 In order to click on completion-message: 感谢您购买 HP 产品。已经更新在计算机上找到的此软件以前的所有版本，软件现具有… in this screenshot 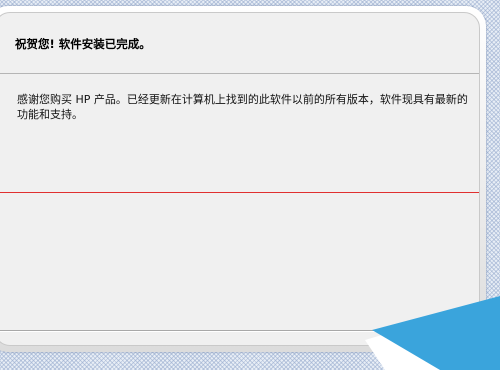, I will do `click(242, 107)`.